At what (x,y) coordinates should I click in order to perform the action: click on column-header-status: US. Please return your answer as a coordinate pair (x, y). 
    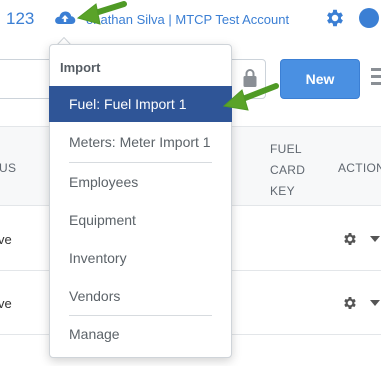
    Looking at the image, I should click on (8, 168).